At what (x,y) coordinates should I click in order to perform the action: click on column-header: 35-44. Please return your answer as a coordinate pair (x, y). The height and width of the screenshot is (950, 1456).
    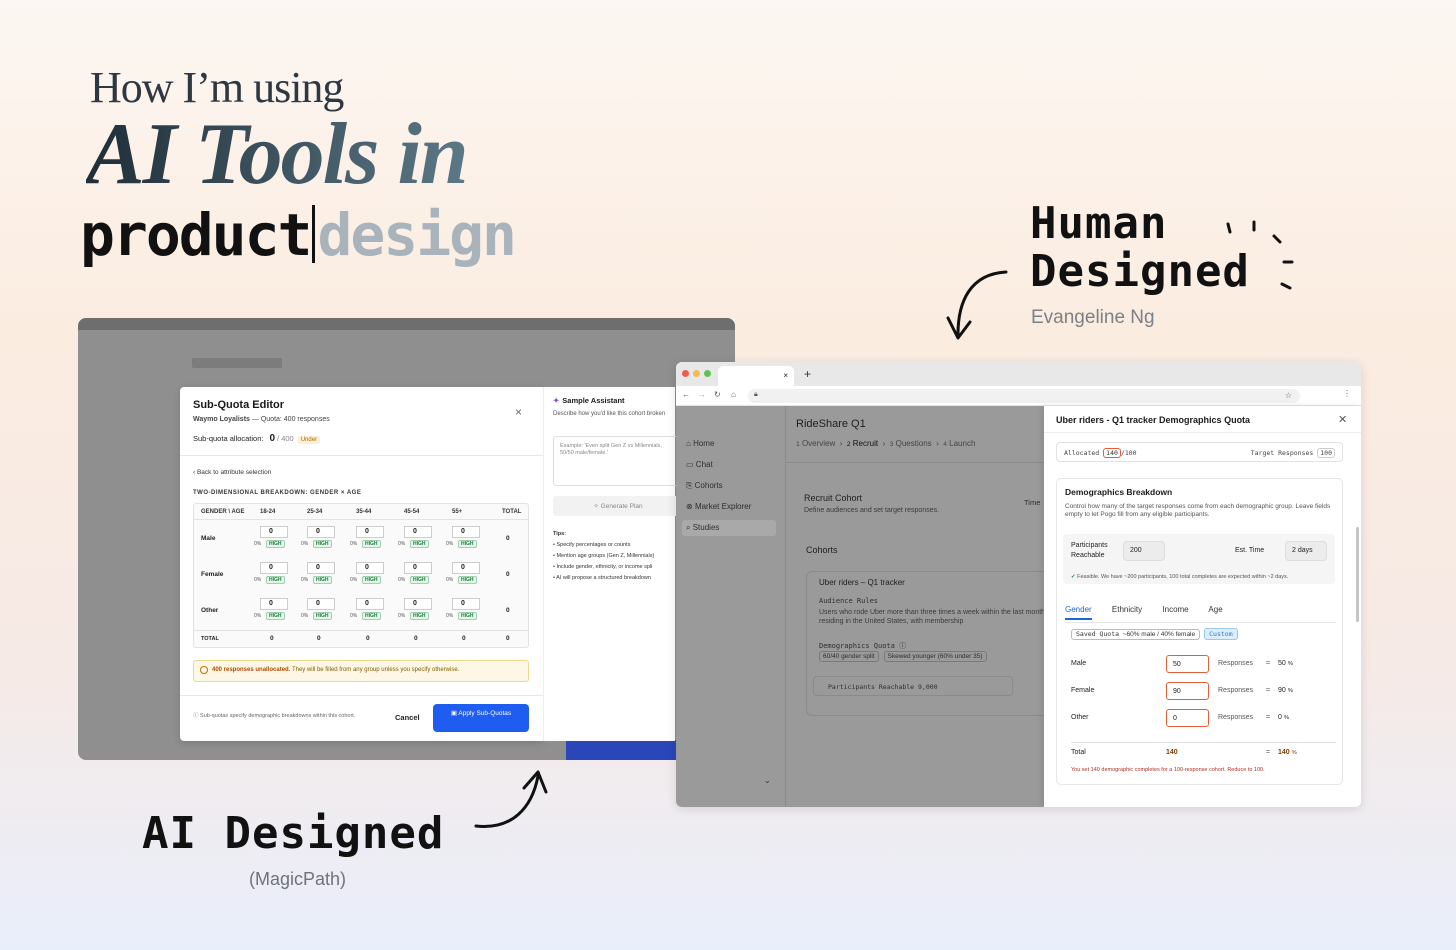
    Looking at the image, I should click on (364, 512).